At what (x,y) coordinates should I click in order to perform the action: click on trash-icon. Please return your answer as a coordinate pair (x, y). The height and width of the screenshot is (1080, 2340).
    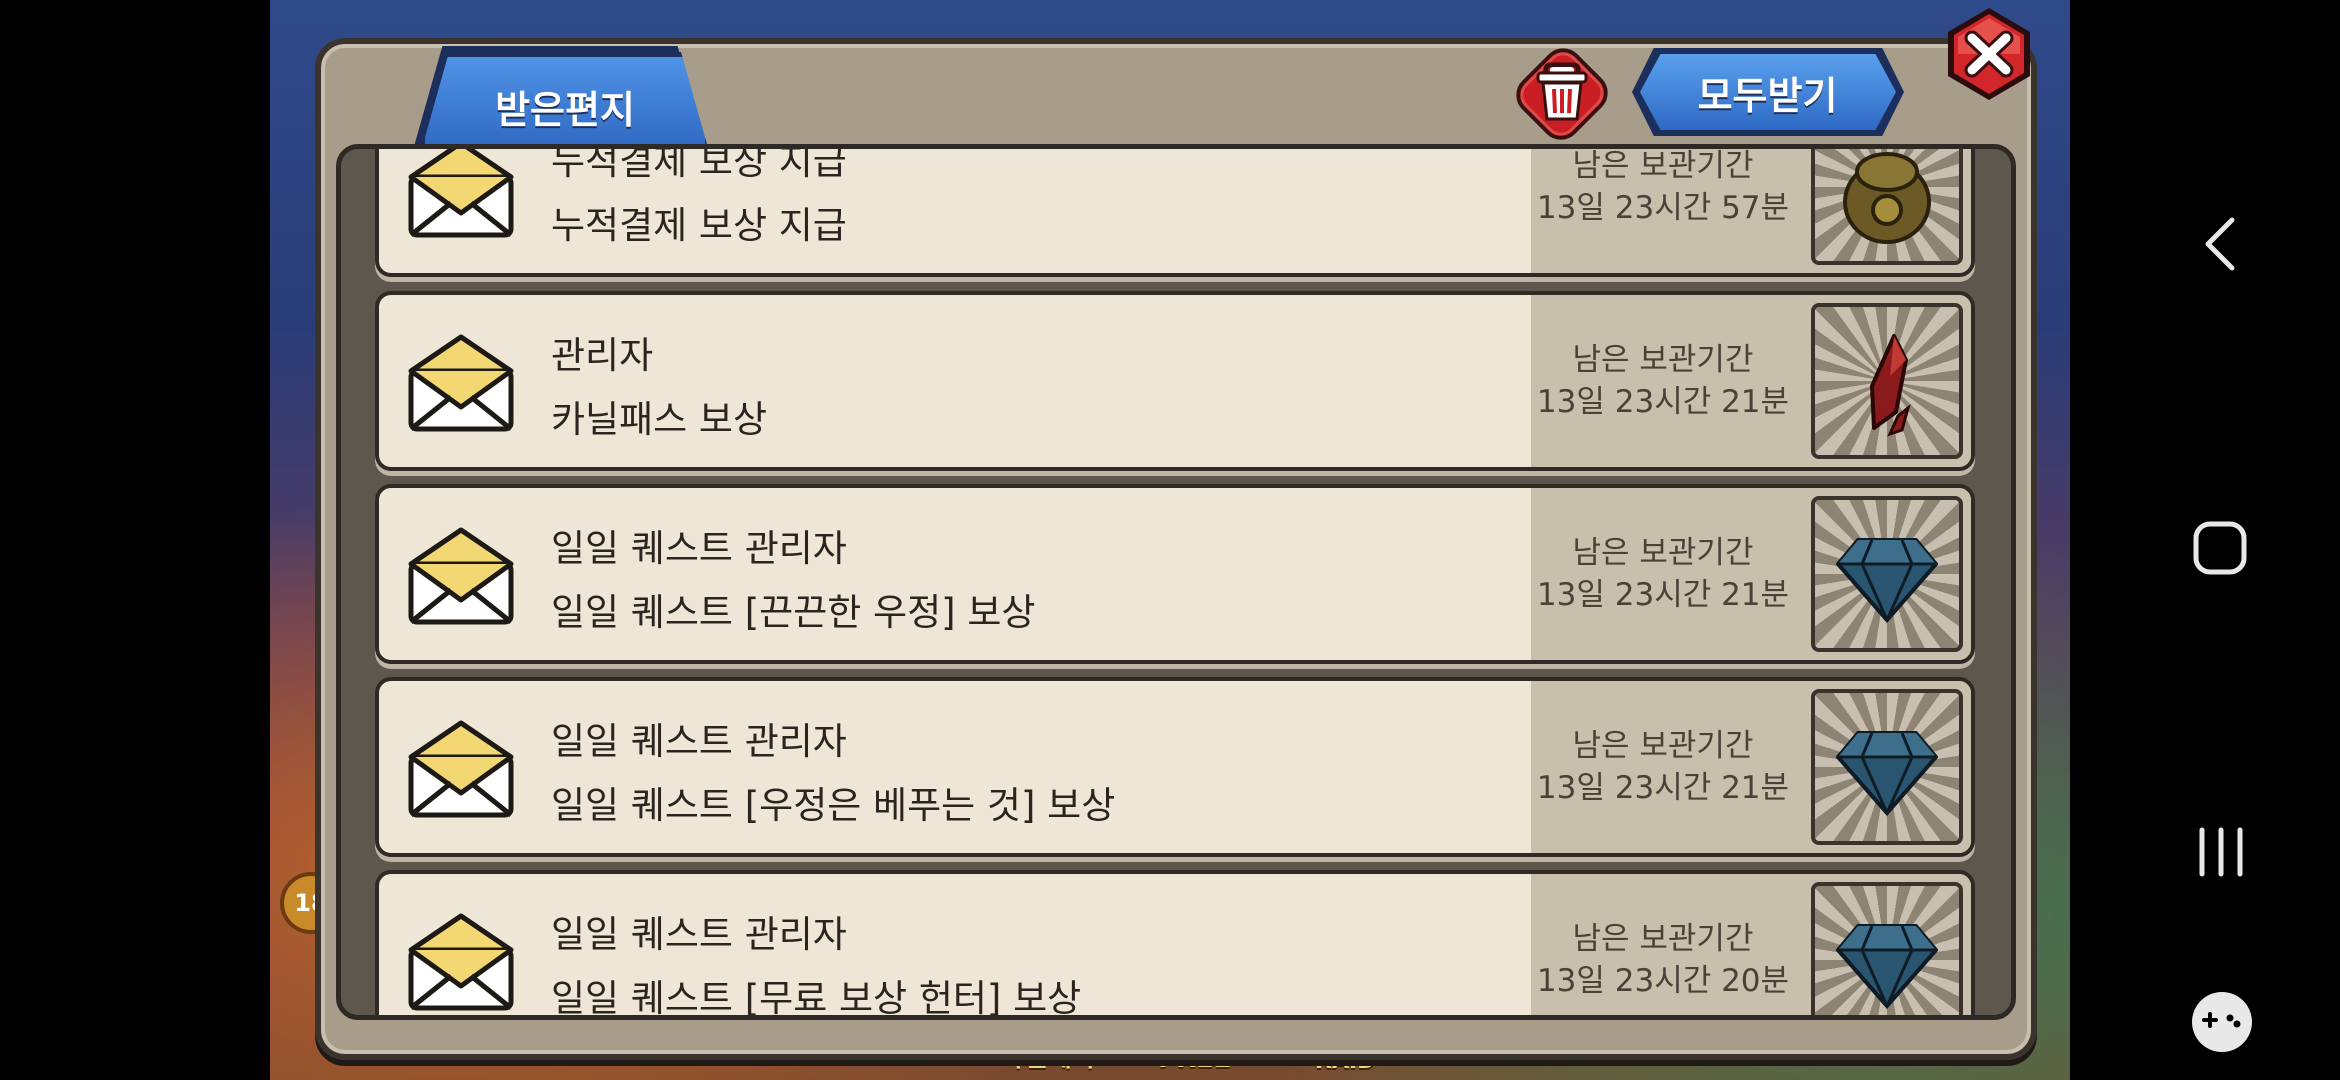
    Looking at the image, I should click on (1562, 92).